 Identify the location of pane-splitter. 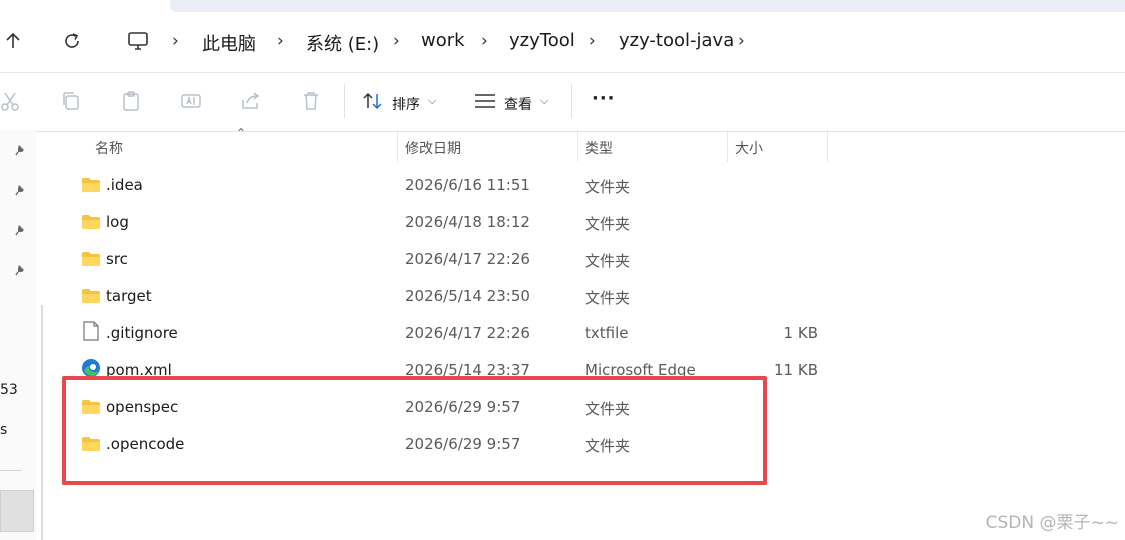
(42, 422).